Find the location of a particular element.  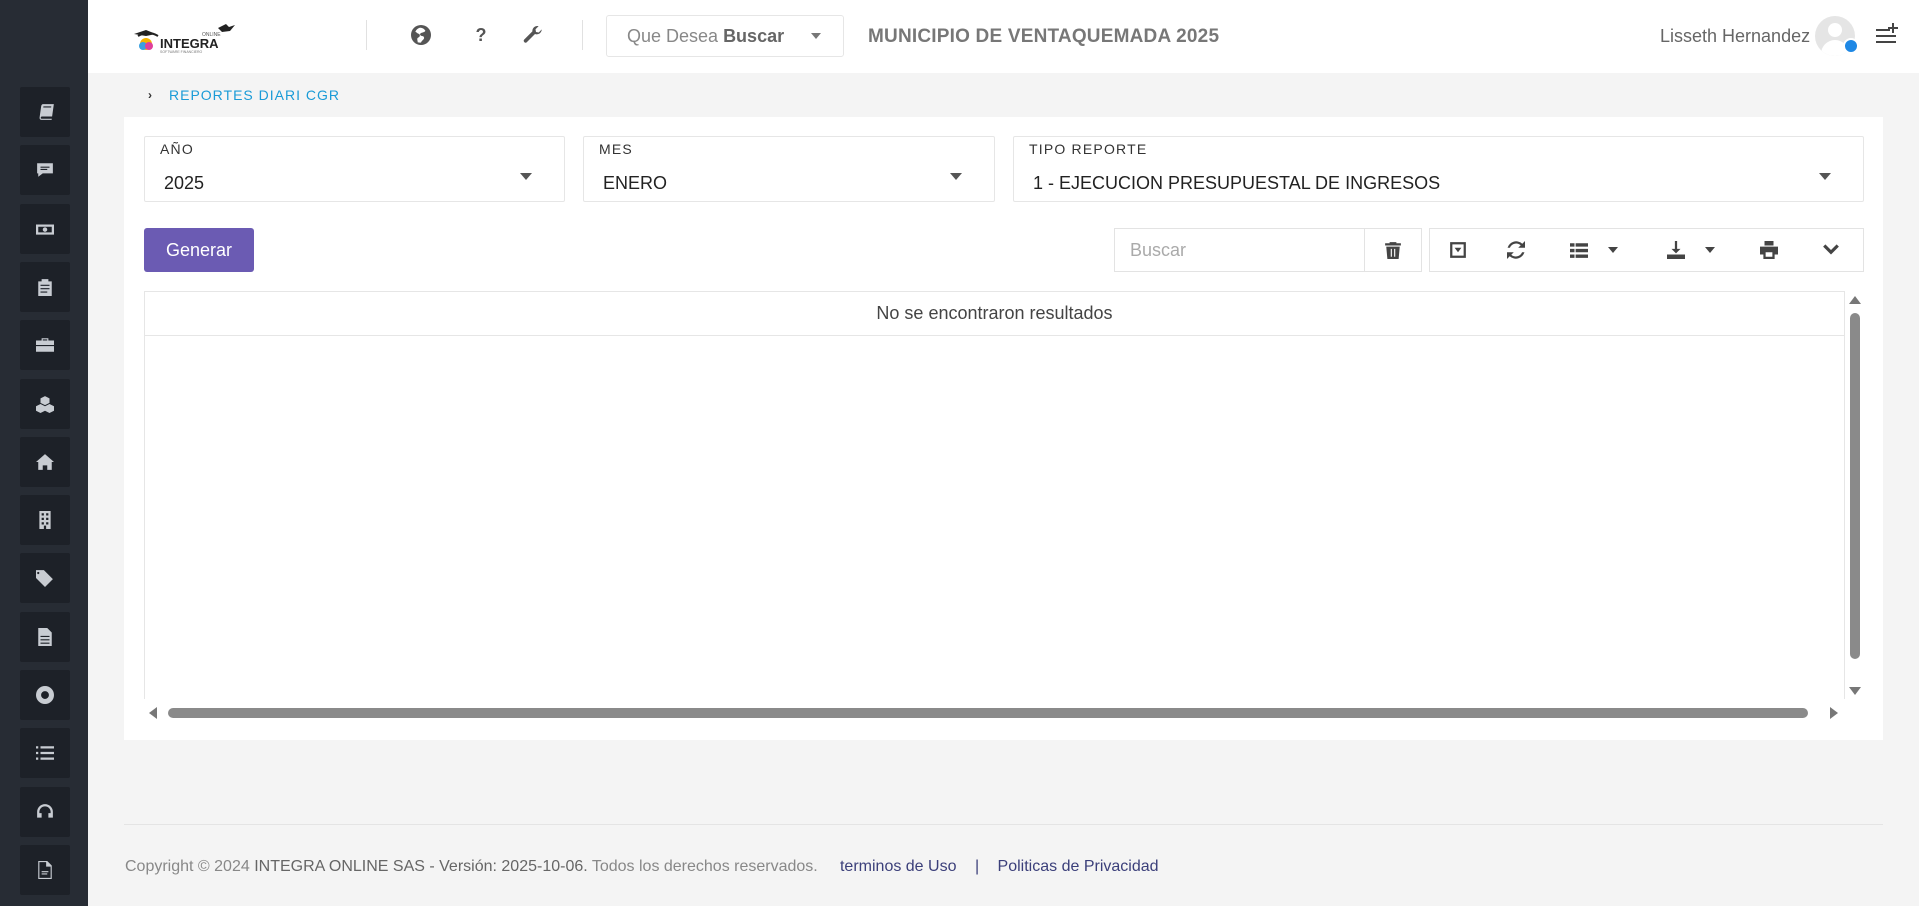

footer-divider is located at coordinates (1003, 824).